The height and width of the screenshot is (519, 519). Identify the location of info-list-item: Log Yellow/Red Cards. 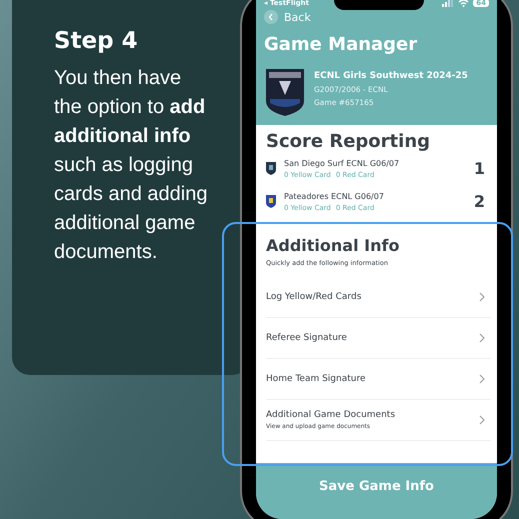
(378, 297).